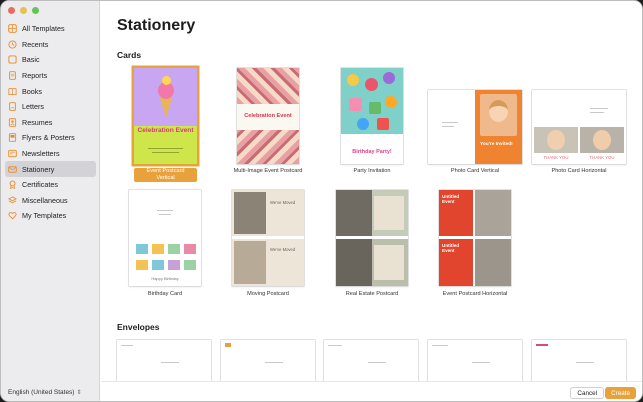 The width and height of the screenshot is (643, 402). I want to click on bottom-bar: Cancel Create, so click(371, 391).